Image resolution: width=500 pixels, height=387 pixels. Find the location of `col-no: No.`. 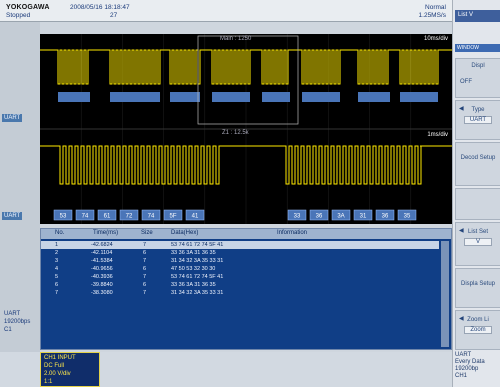

col-no: No. is located at coordinates (60, 233).